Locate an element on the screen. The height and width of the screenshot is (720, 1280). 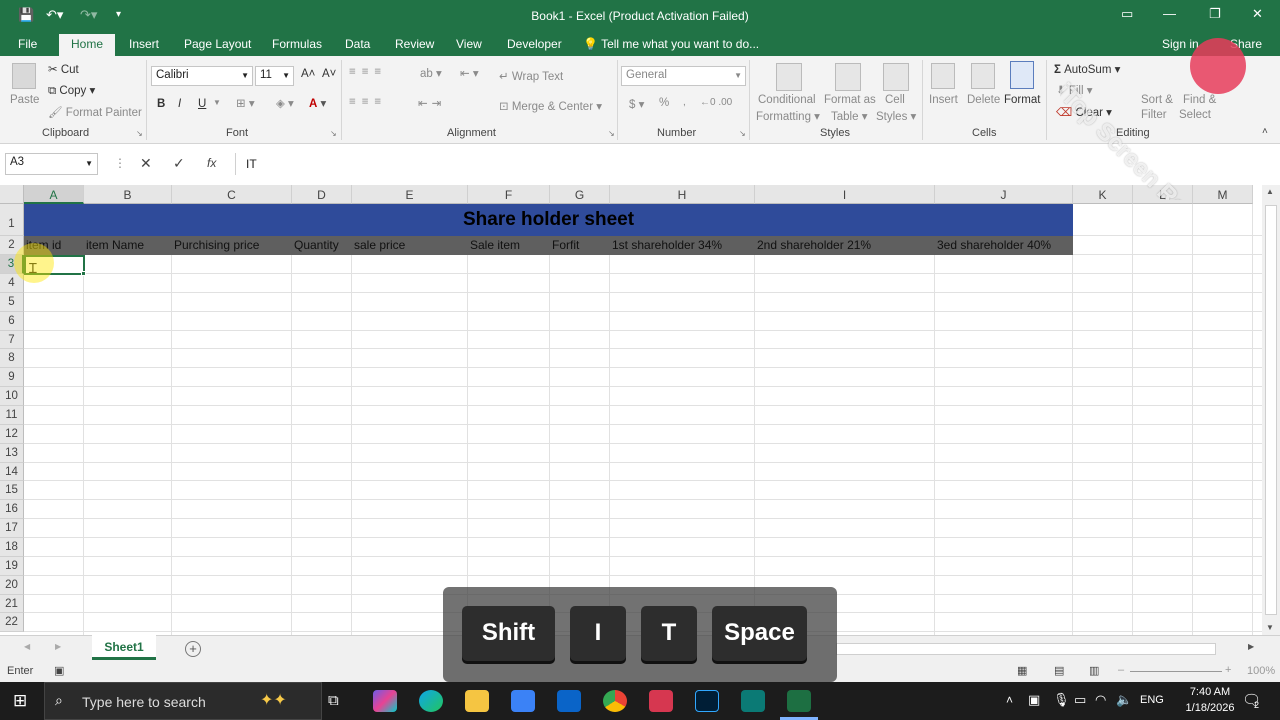
page-layout-view-icon: ▤ is located at coordinates (1059, 670).